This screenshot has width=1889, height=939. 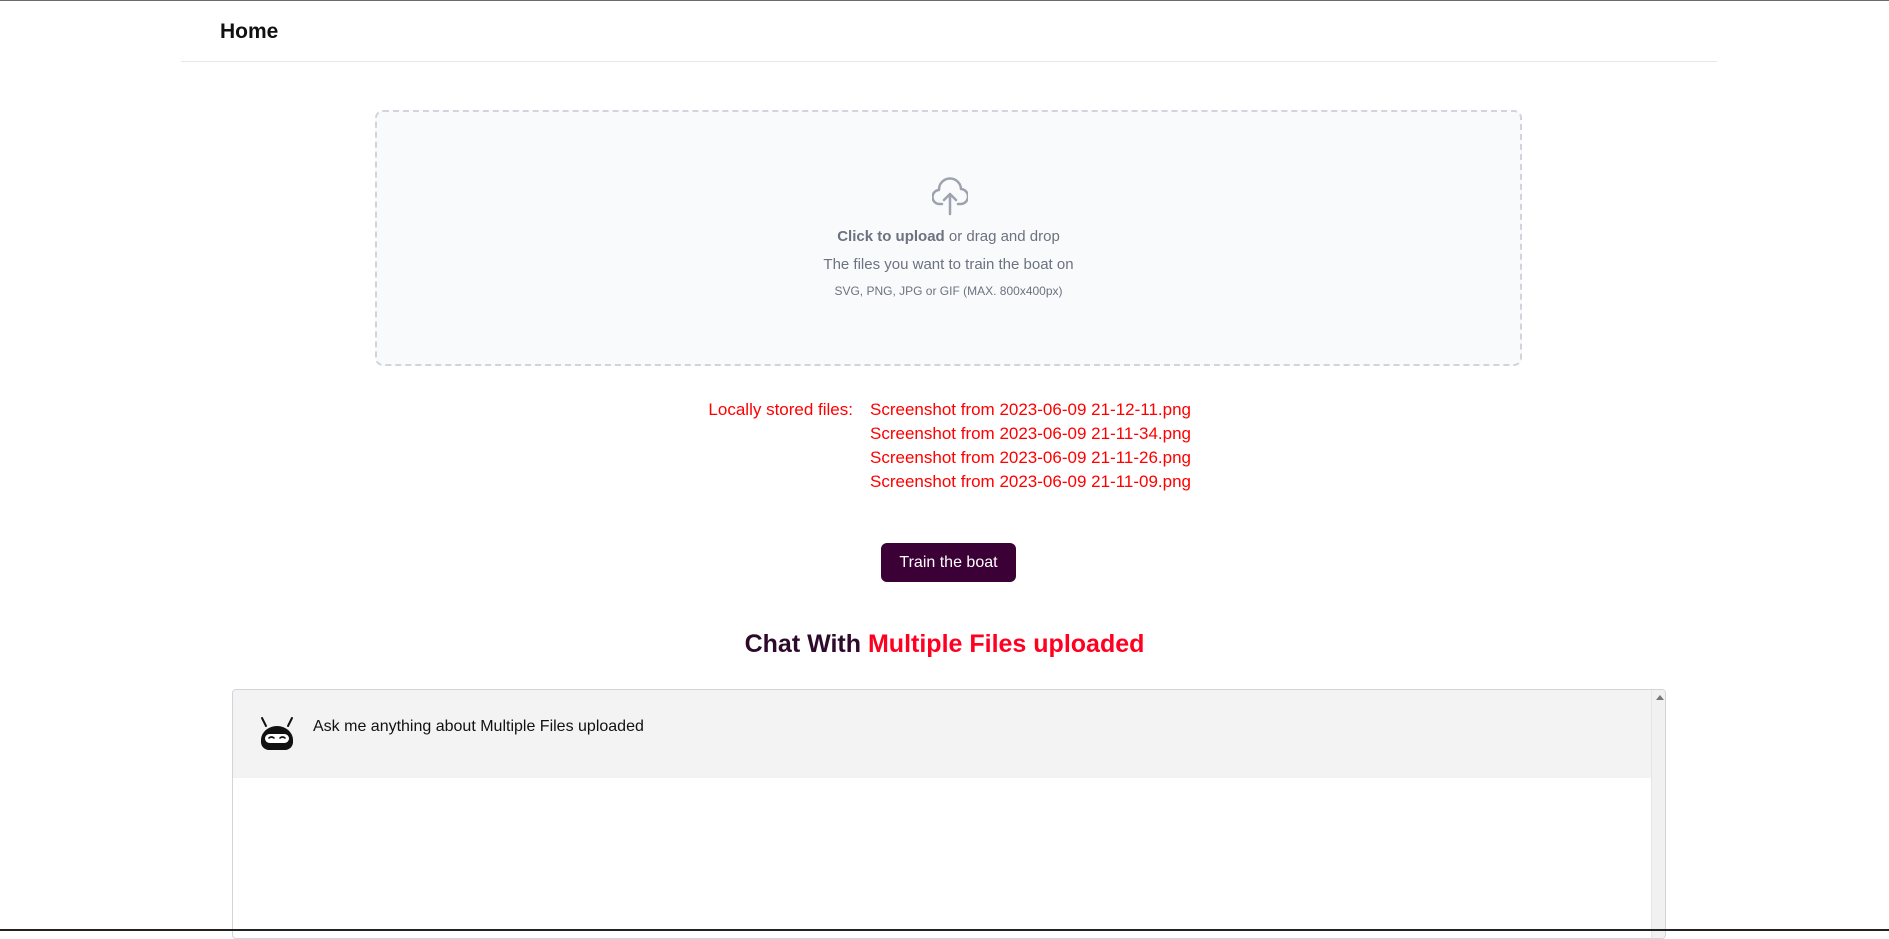 What do you see at coordinates (780, 409) in the screenshot?
I see `stored-files-label: Locally stored files:` at bounding box center [780, 409].